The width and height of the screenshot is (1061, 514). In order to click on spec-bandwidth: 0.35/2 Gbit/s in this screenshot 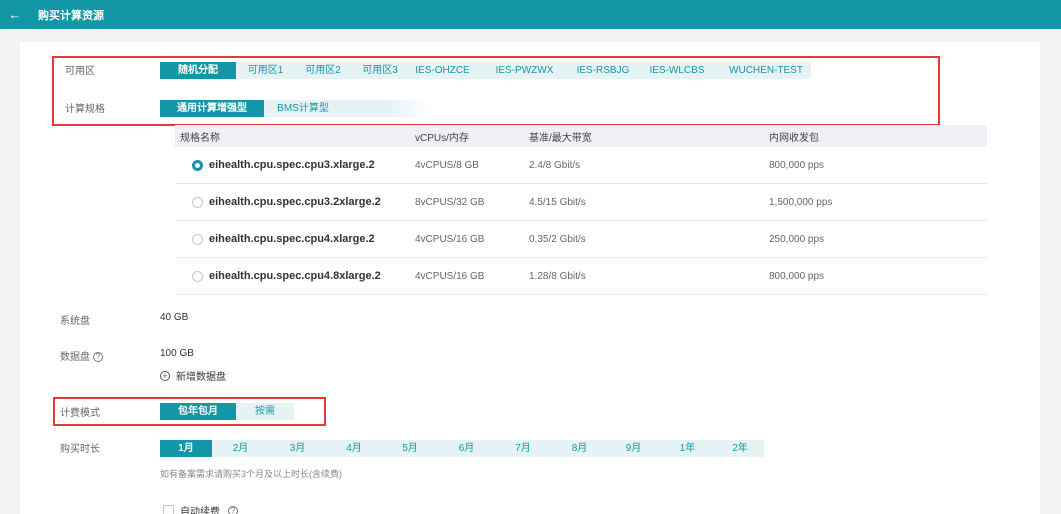, I will do `click(557, 239)`.